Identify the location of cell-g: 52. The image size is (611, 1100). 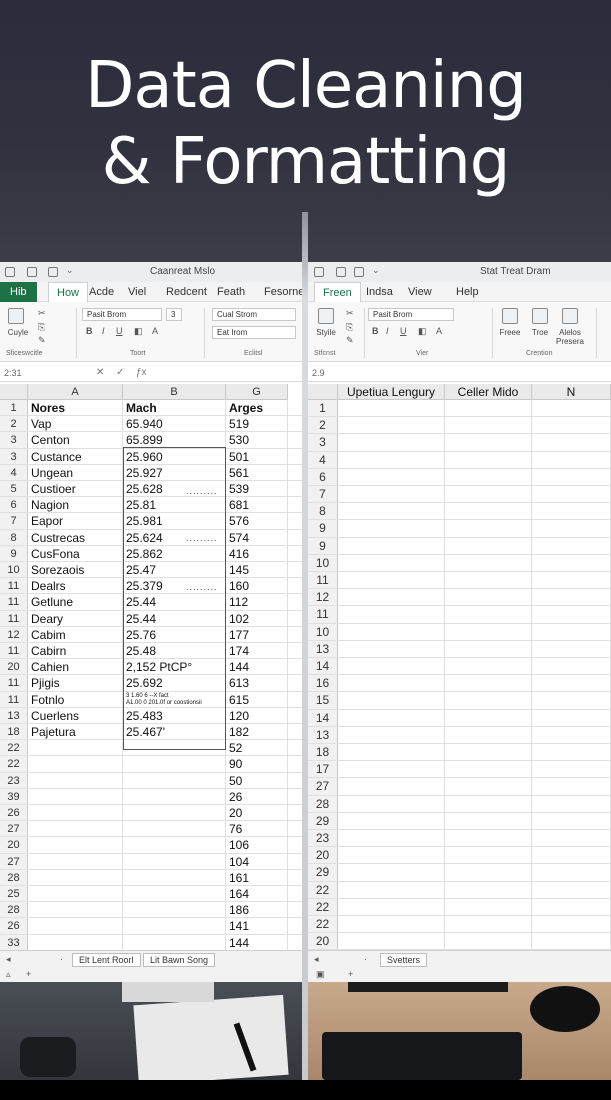
(257, 748).